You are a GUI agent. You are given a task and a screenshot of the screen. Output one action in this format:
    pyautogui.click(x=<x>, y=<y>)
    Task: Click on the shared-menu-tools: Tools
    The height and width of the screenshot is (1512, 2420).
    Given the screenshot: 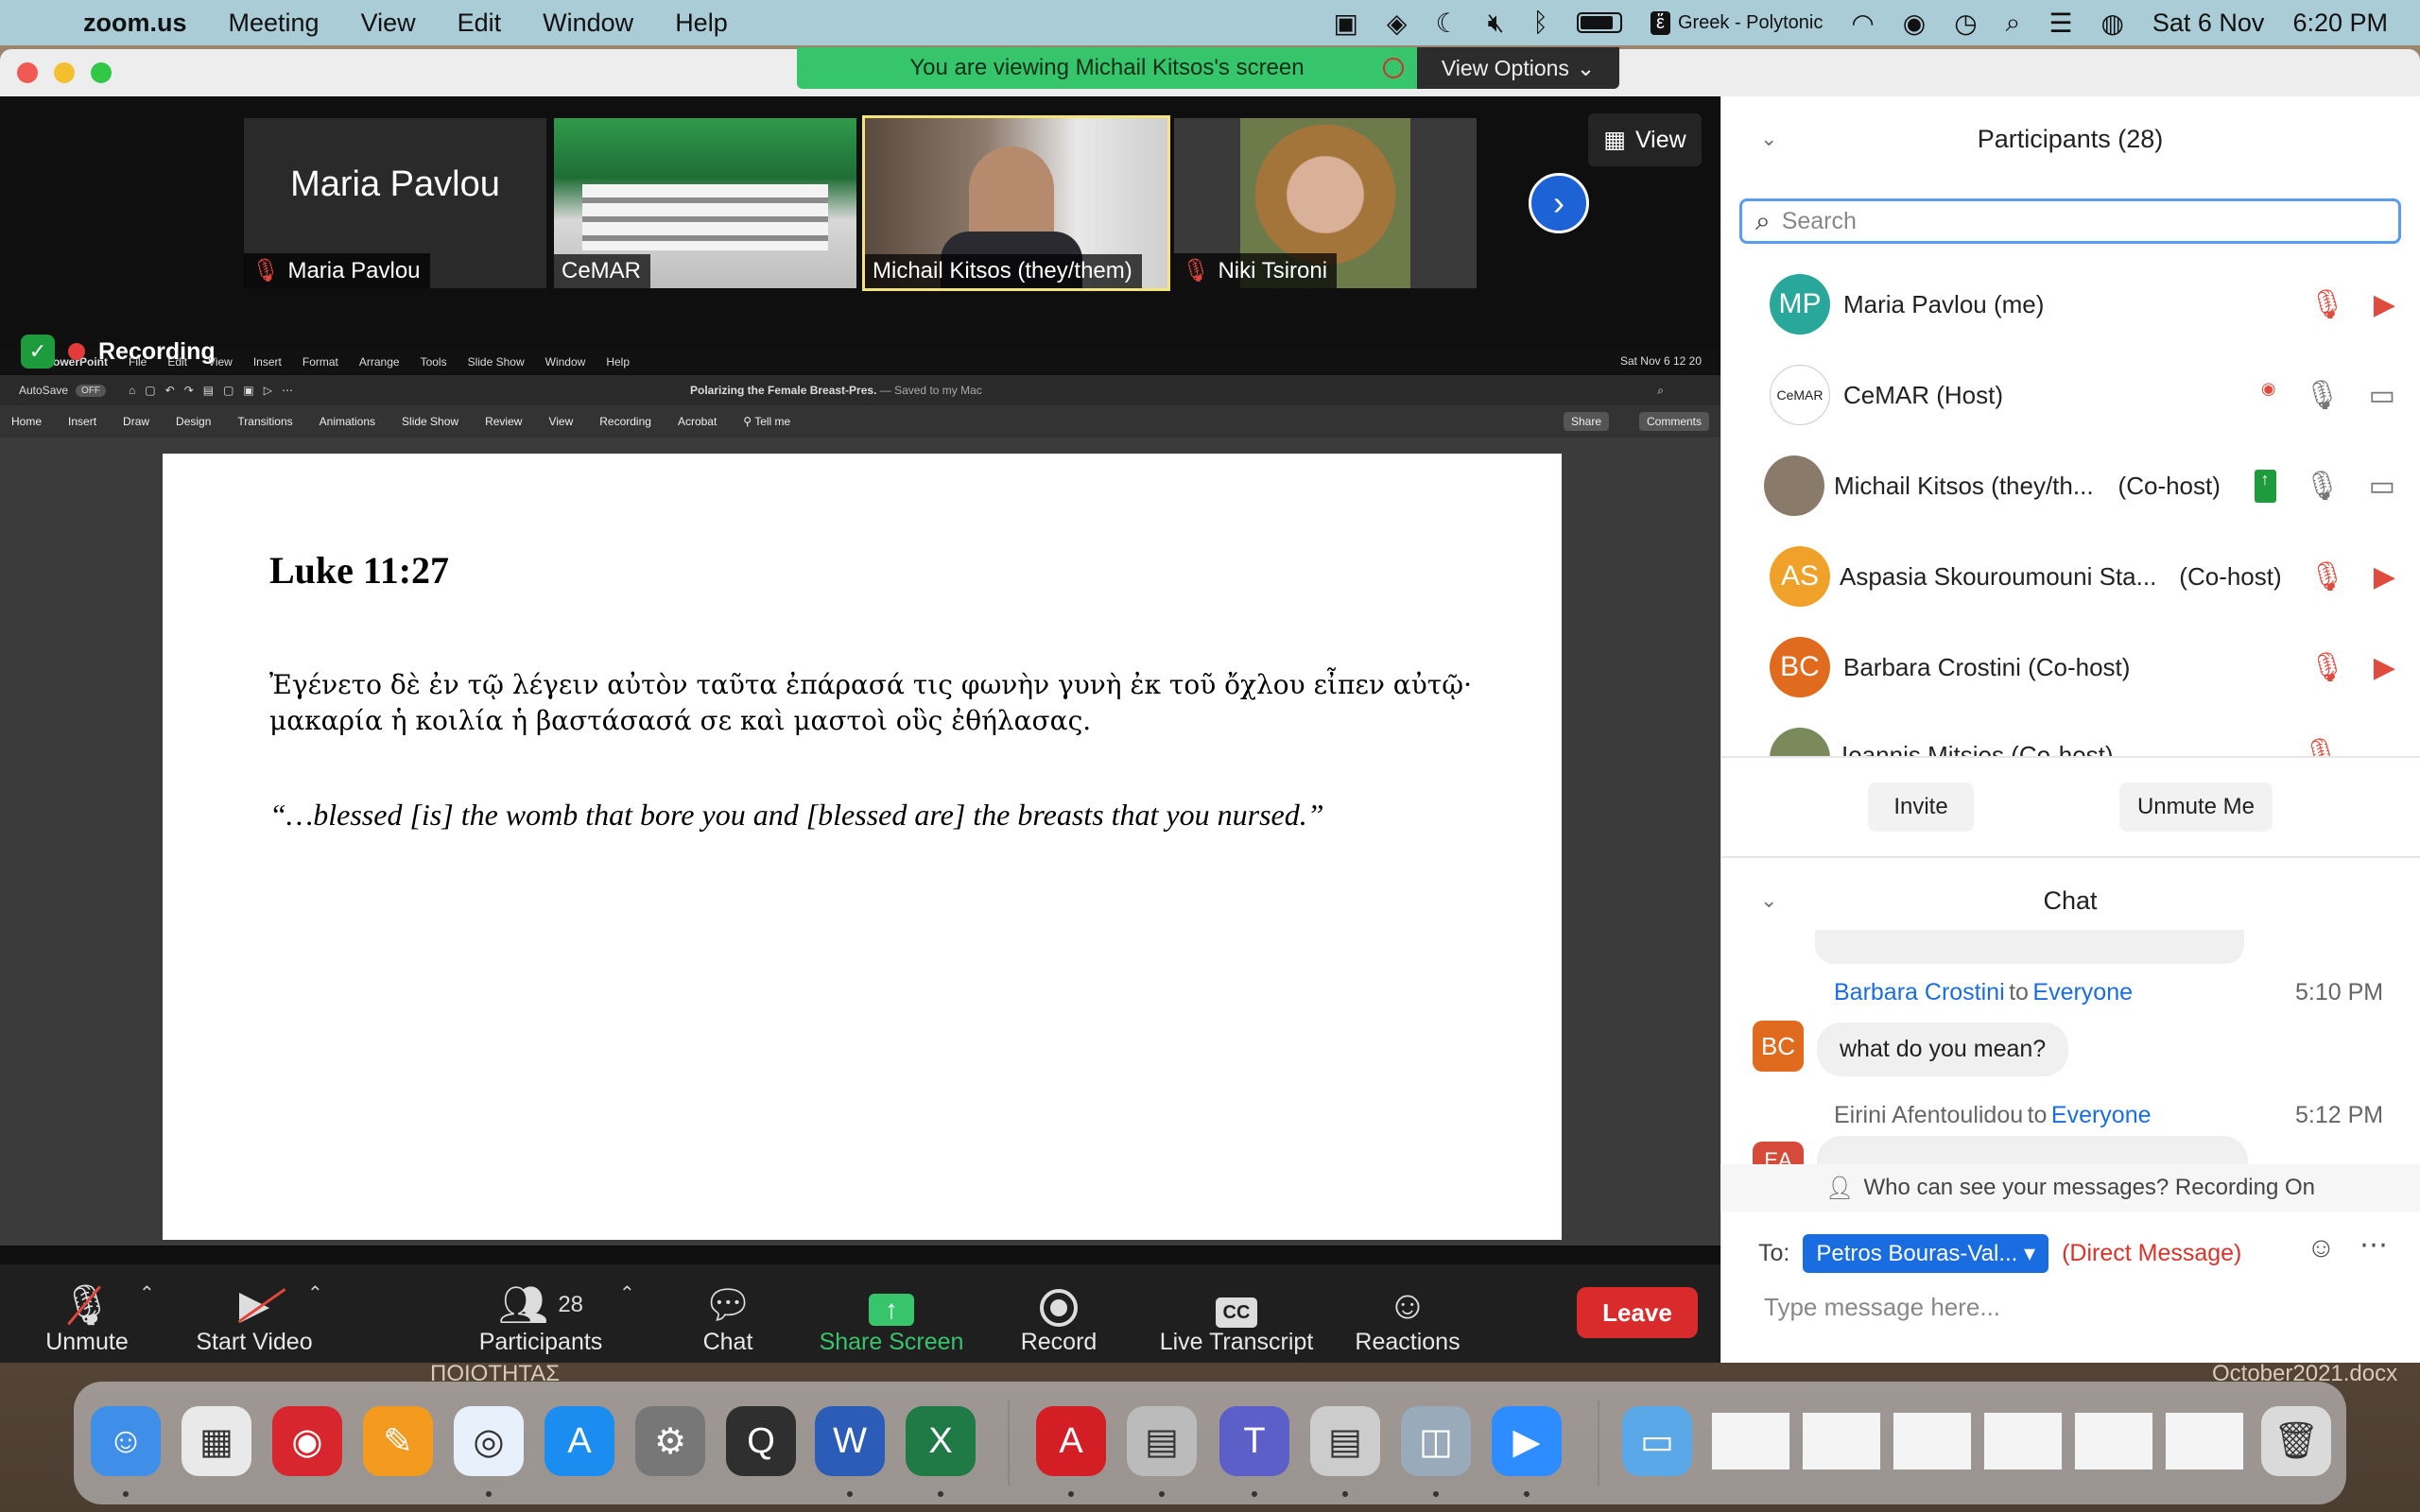 What is the action you would take?
    pyautogui.click(x=434, y=362)
    